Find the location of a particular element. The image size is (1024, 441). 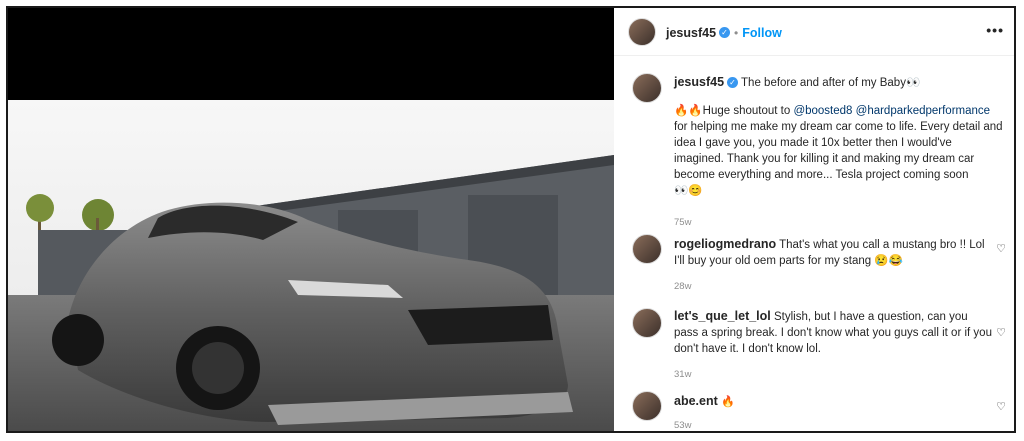

caption-title: The before and after of my Baby👀 is located at coordinates (831, 83).